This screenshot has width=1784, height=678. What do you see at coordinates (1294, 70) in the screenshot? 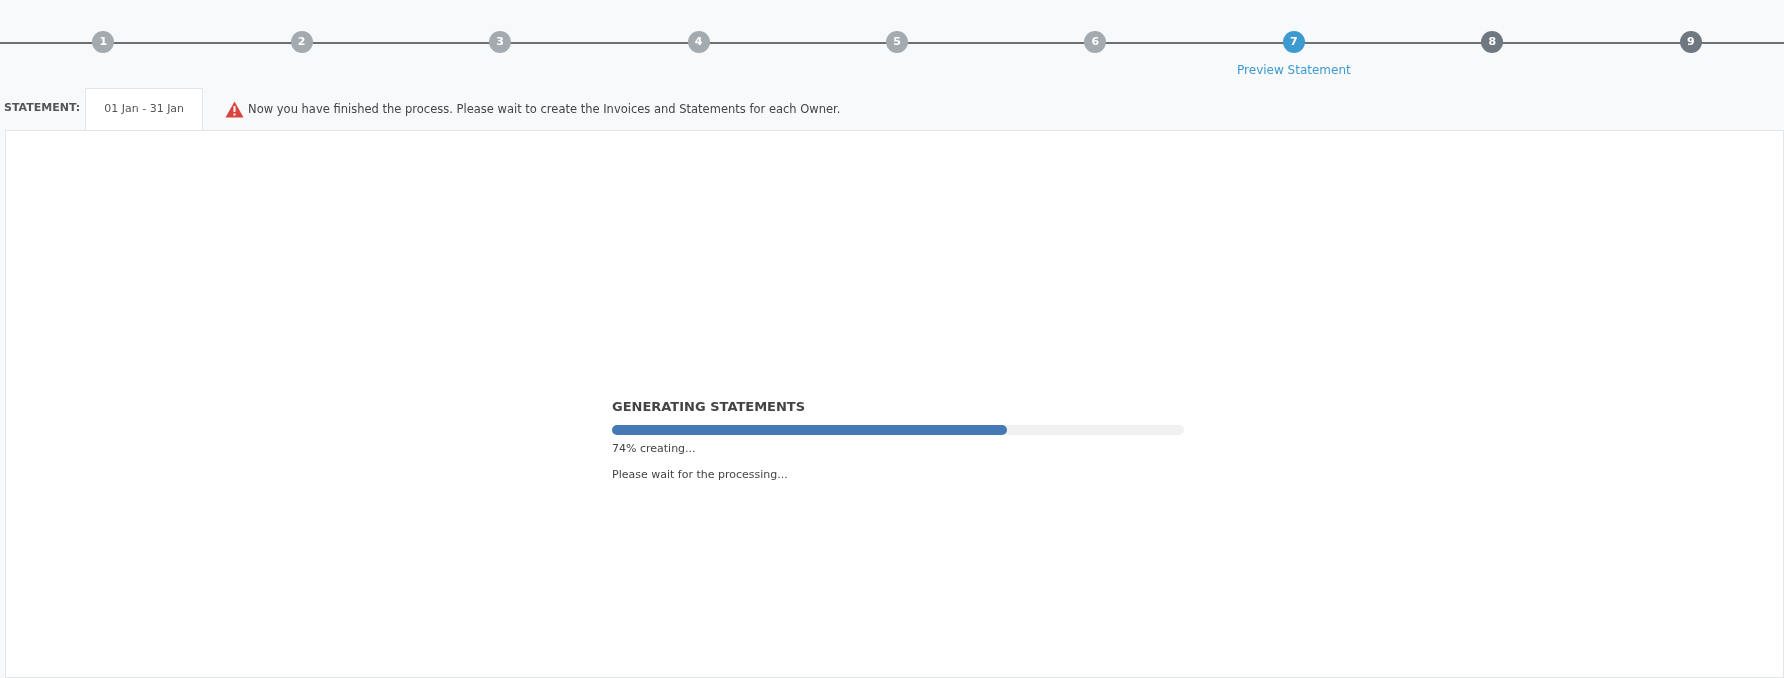
I see `step-label: Preview Statement` at bounding box center [1294, 70].